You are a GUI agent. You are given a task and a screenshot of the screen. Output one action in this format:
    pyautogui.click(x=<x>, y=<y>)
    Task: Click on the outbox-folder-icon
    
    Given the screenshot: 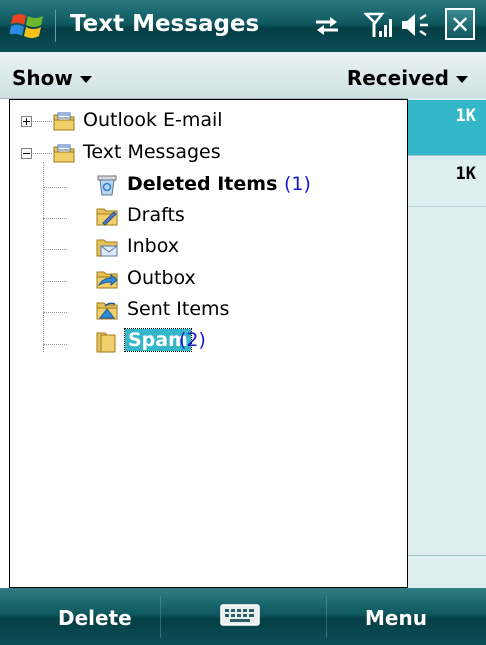 What is the action you would take?
    pyautogui.click(x=107, y=280)
    